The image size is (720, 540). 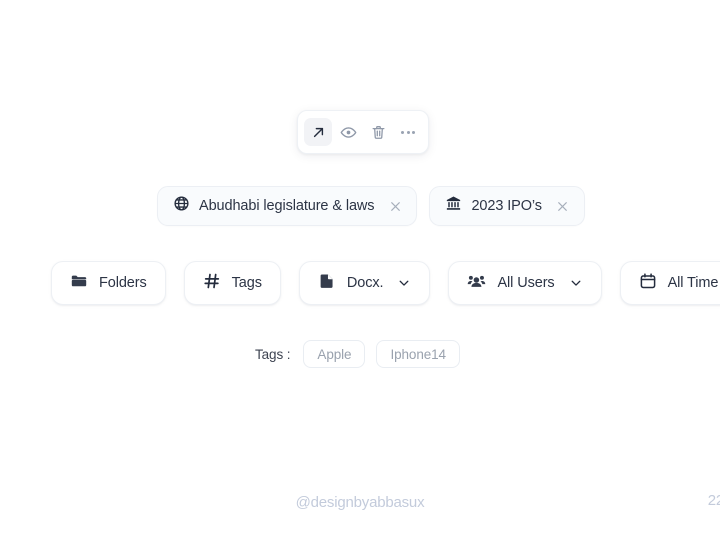 I want to click on hash-icon, so click(x=212, y=283).